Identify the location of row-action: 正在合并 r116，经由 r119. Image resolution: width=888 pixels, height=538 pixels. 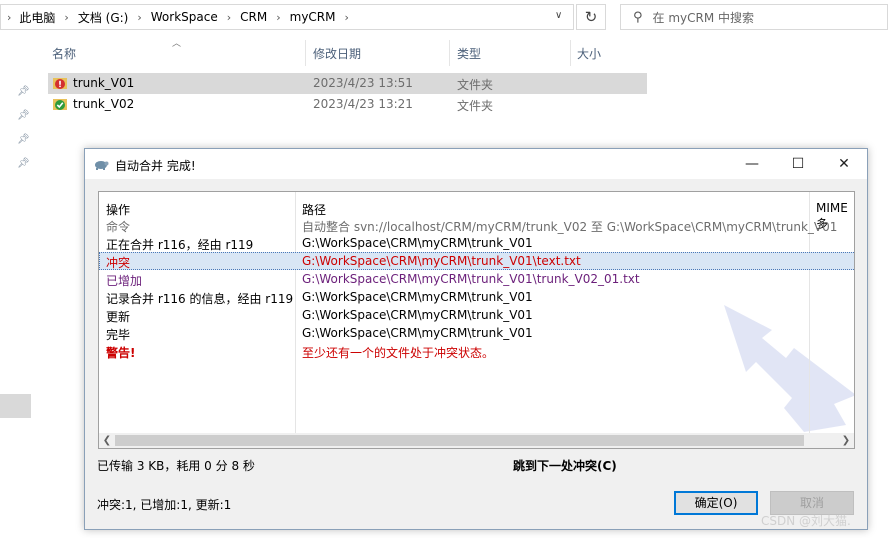
(180, 245).